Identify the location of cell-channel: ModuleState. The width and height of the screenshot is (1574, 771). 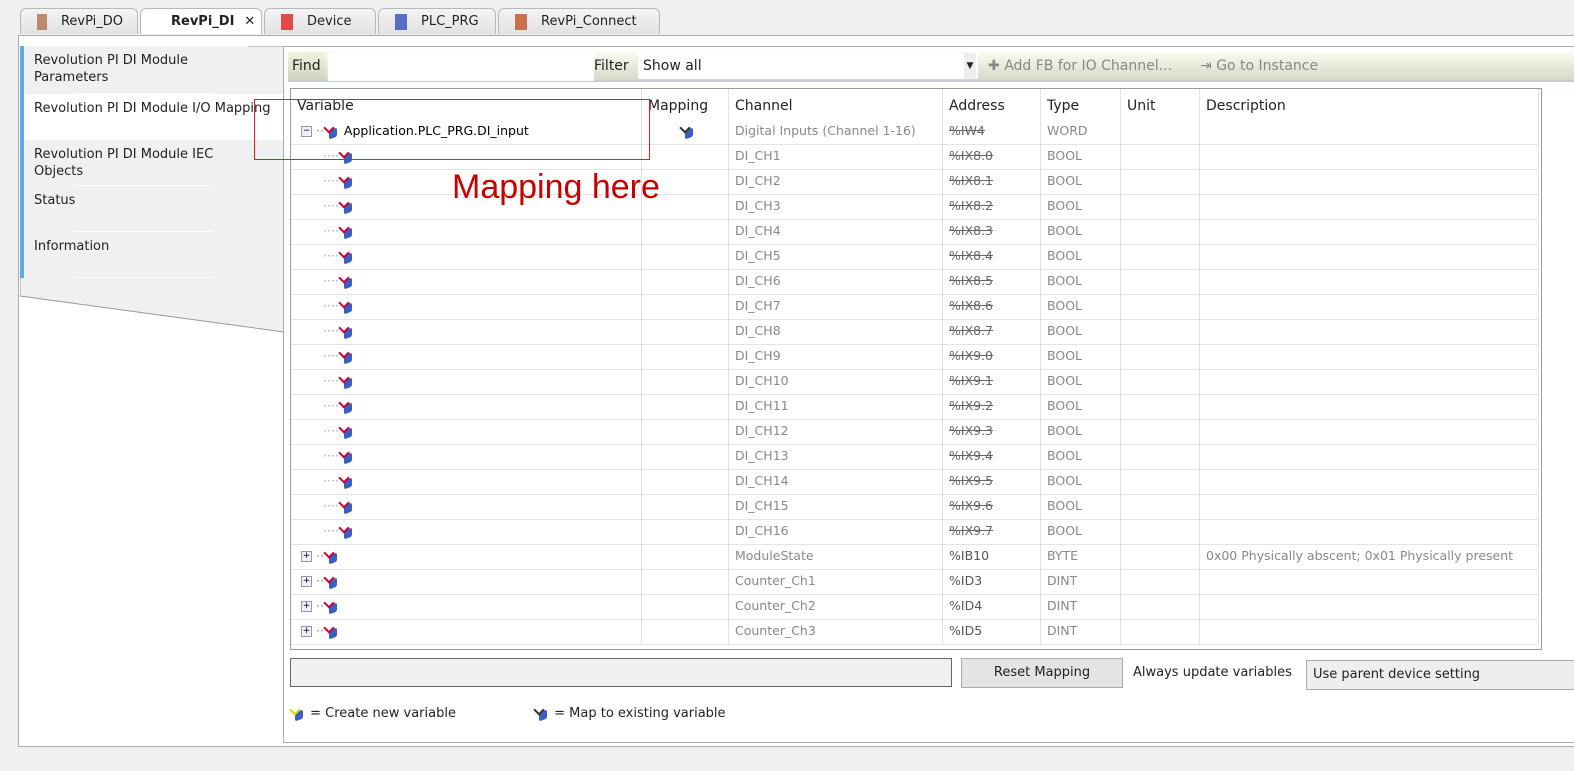
(836, 556).